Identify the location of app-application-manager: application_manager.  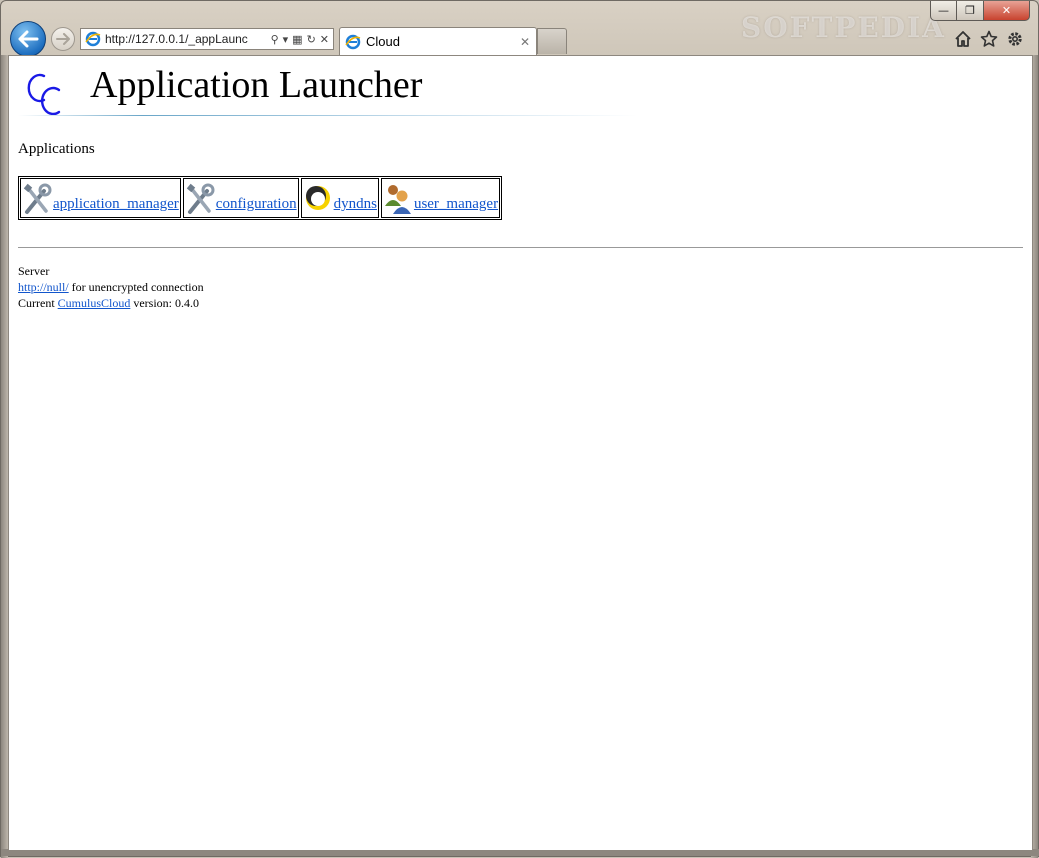
(100, 198).